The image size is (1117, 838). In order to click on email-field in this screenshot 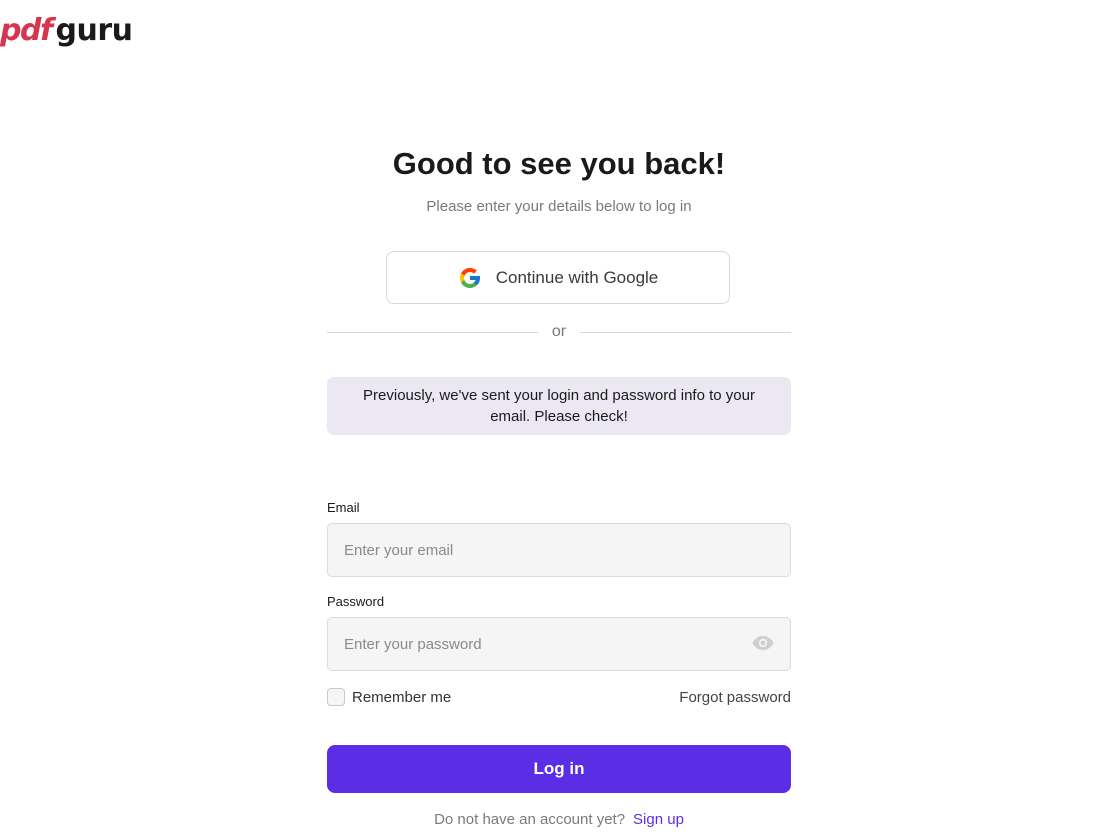, I will do `click(559, 550)`.